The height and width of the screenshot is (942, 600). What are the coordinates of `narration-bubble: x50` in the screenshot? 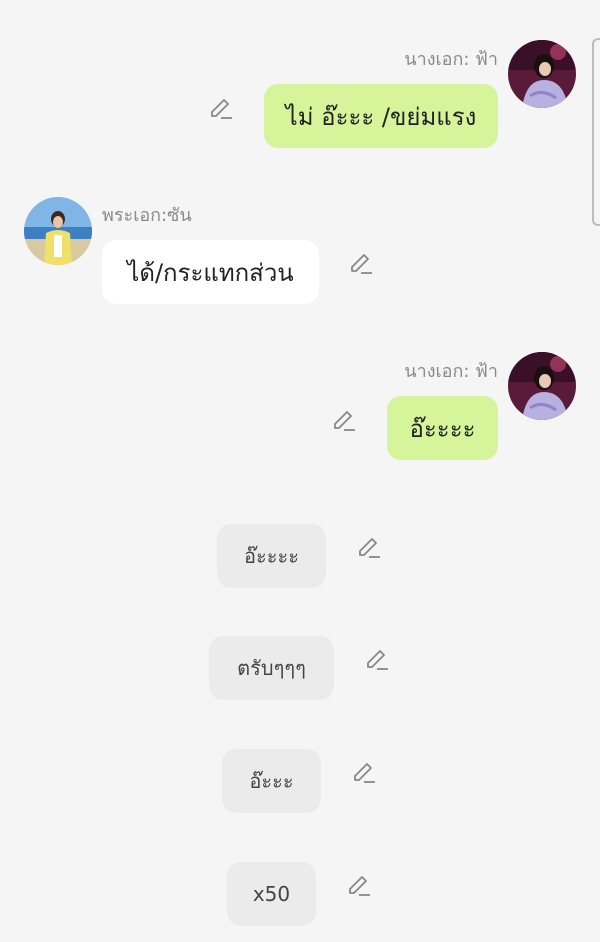 It's located at (271, 894).